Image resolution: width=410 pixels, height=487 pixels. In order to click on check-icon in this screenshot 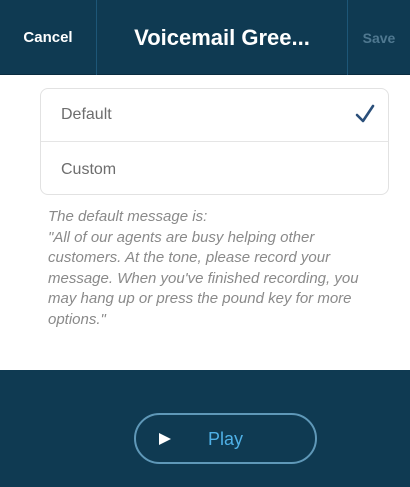, I will do `click(365, 113)`.